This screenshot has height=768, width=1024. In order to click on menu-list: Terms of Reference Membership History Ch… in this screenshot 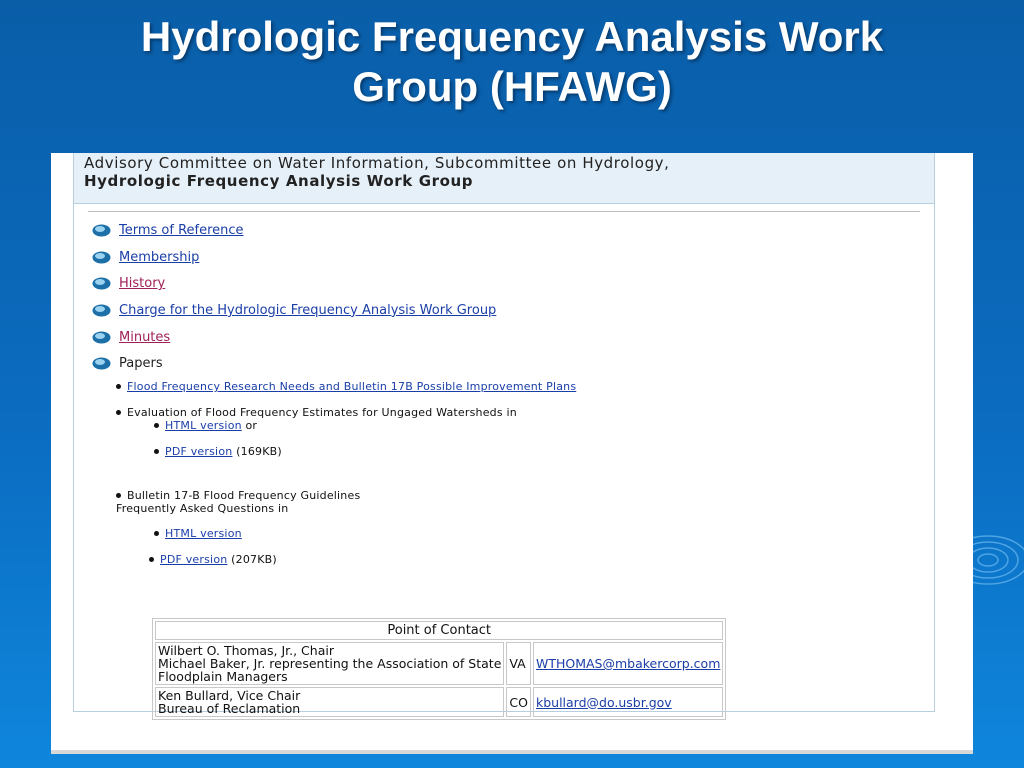, I will do `click(294, 297)`.